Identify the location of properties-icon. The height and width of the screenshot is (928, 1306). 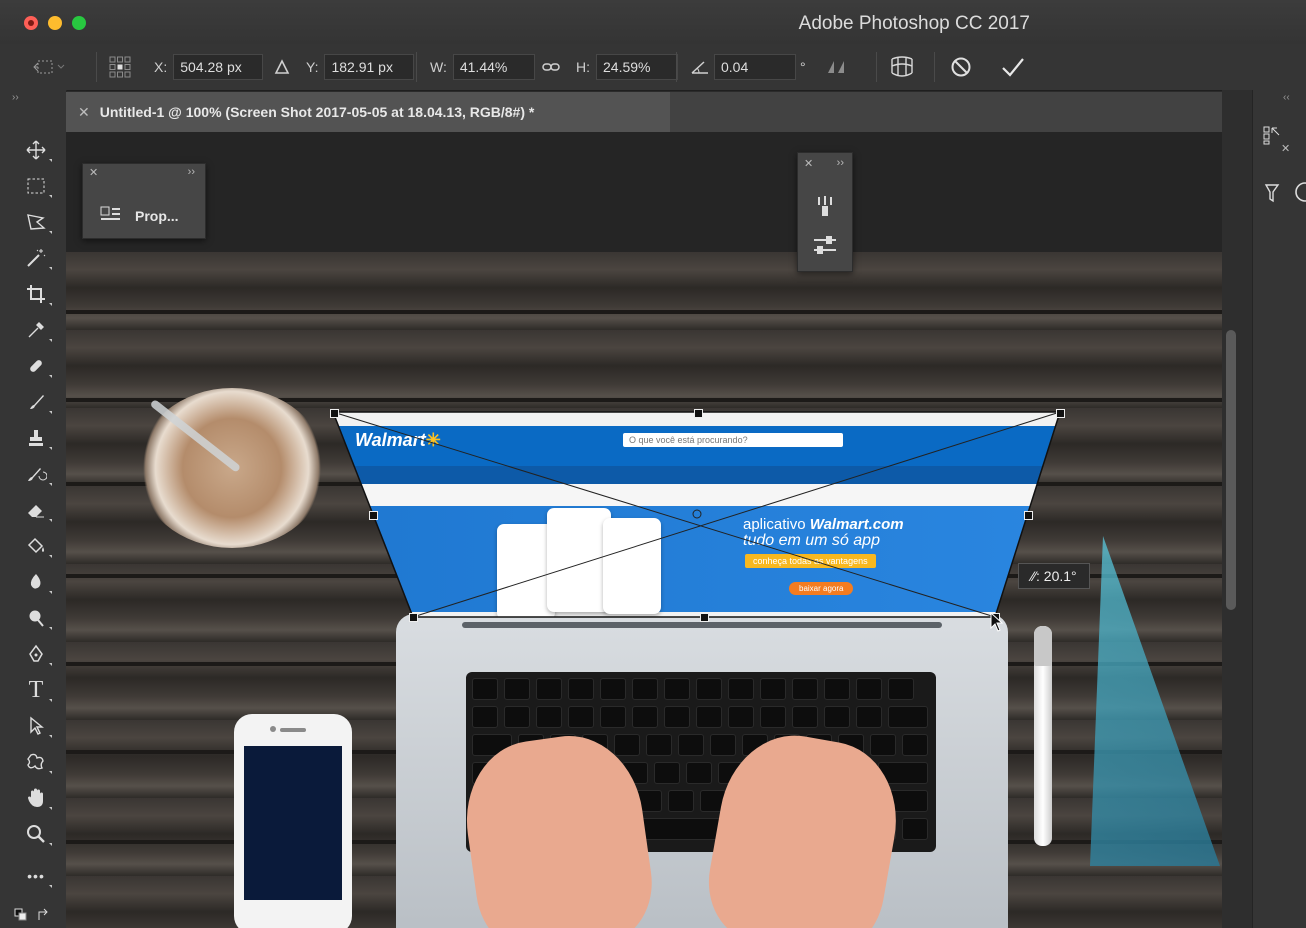
(111, 216).